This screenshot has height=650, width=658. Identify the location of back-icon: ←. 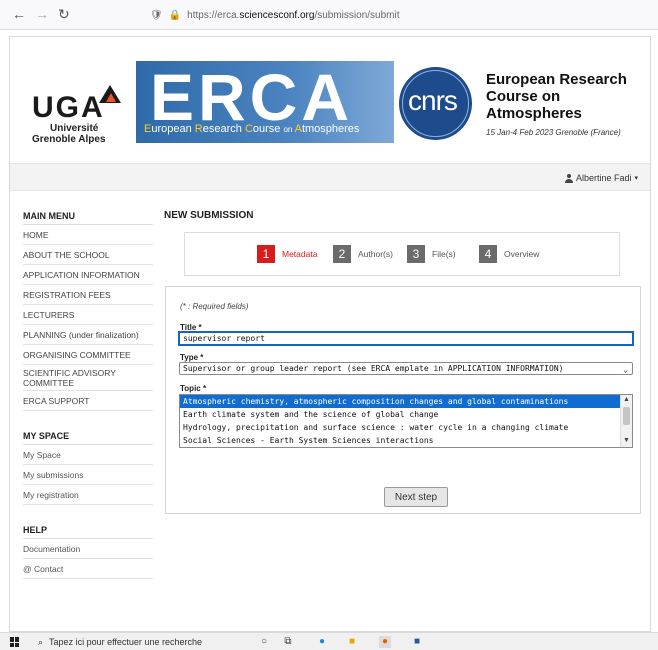
(19, 14).